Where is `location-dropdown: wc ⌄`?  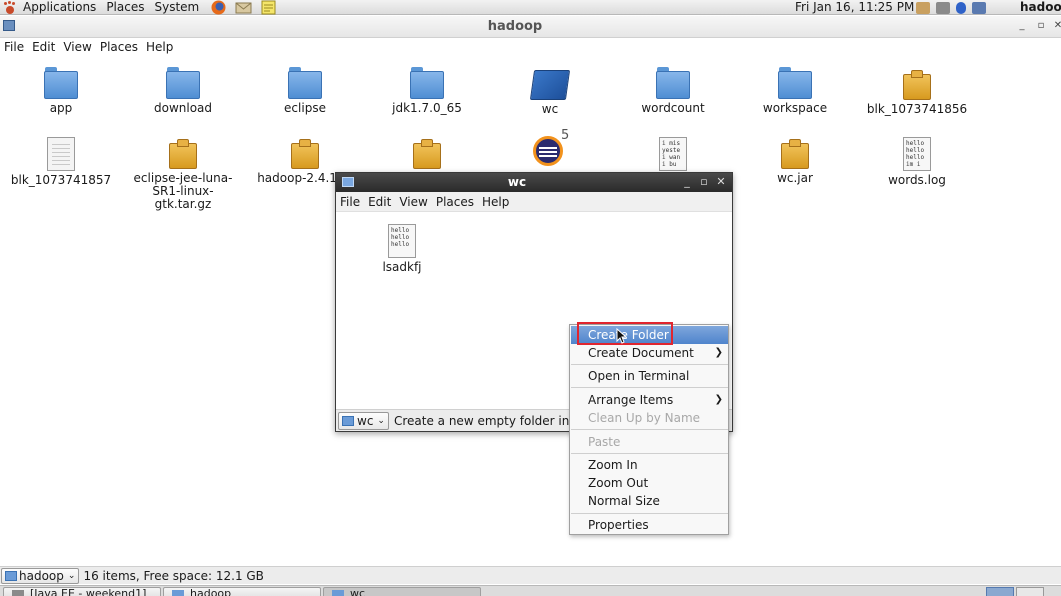
location-dropdown: wc ⌄ is located at coordinates (363, 420).